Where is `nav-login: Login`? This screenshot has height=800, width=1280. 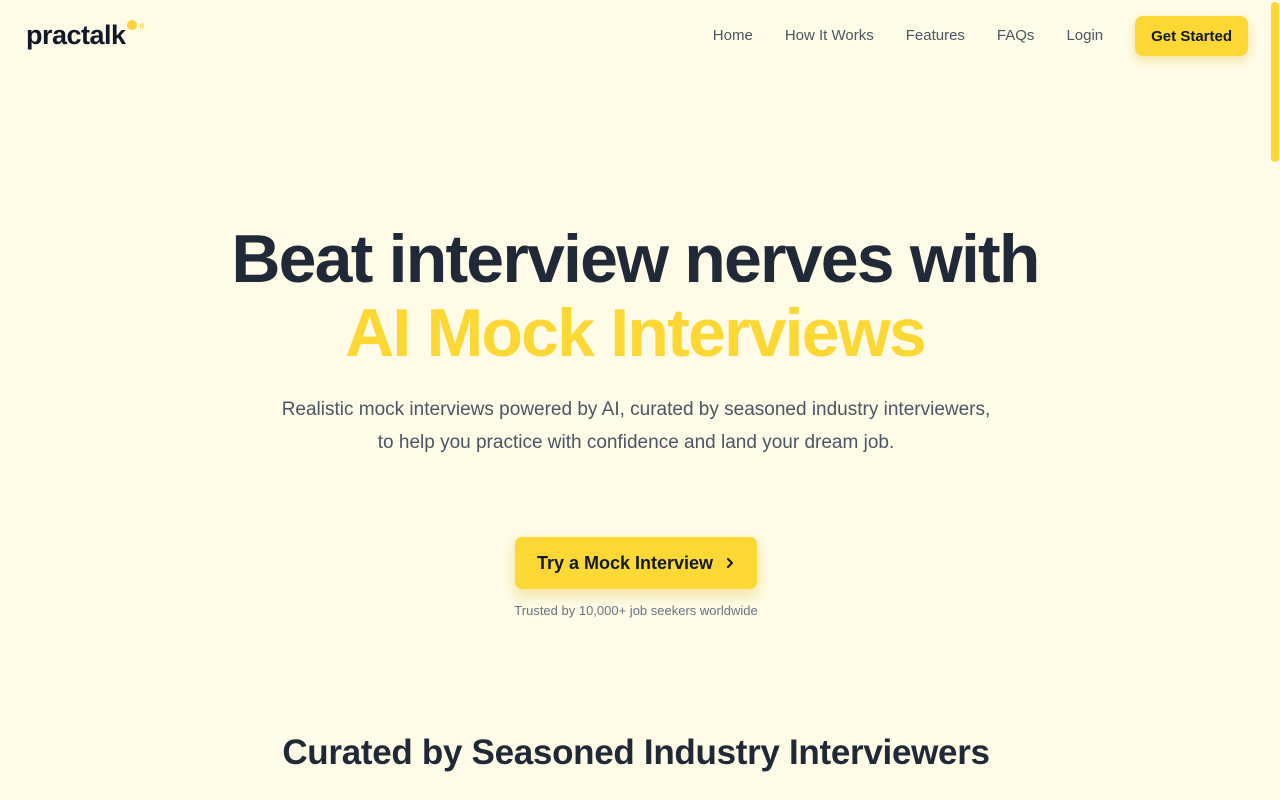 nav-login: Login is located at coordinates (1084, 36).